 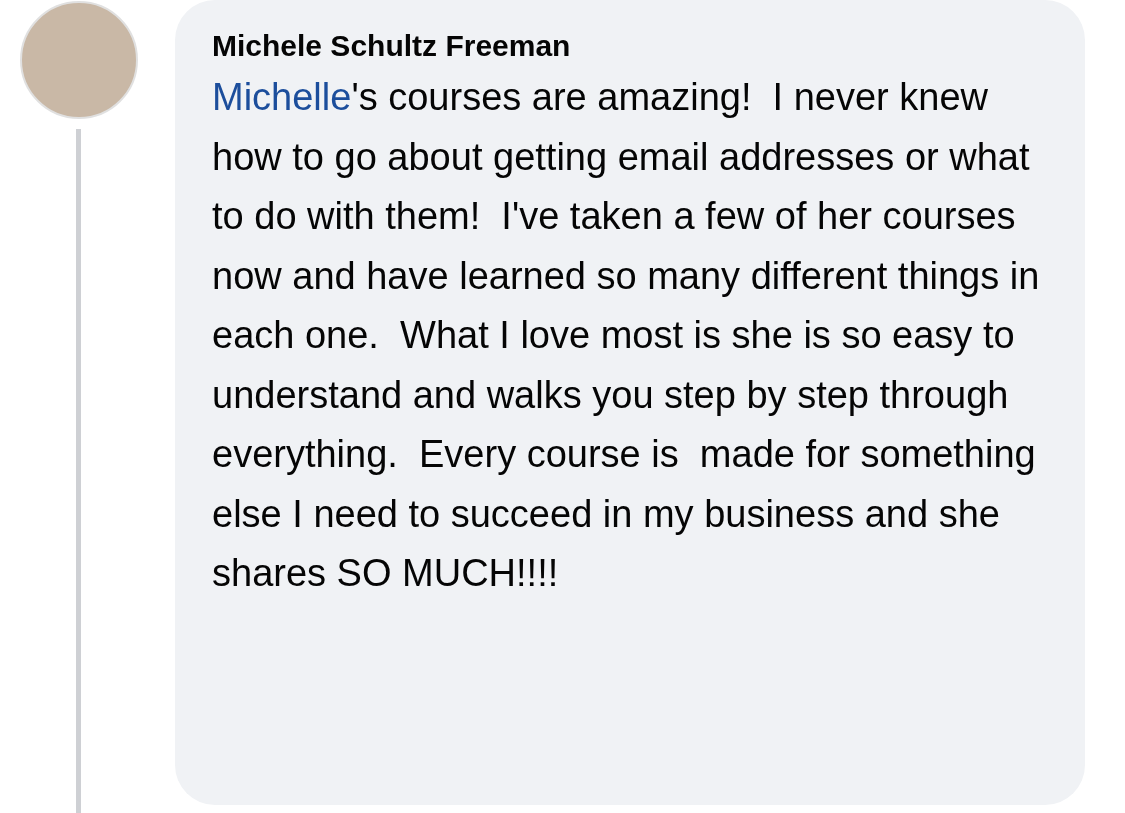 I want to click on author-name: Michele Schultz Freeman, so click(x=391, y=46).